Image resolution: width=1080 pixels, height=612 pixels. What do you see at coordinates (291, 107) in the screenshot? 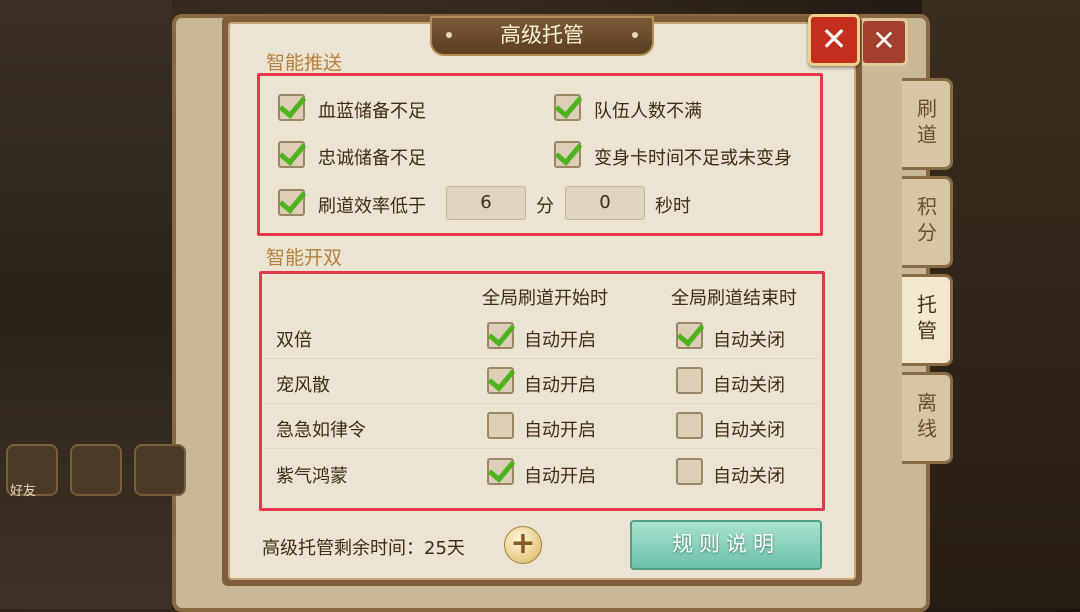
I see `checkbox-low-hp-mp` at bounding box center [291, 107].